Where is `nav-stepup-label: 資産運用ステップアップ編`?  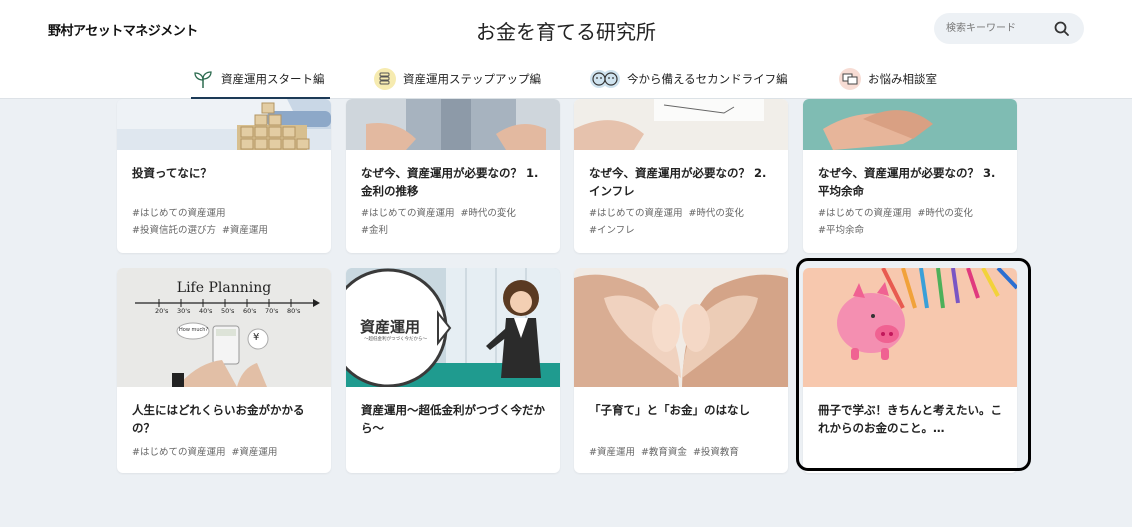 nav-stepup-label: 資産運用ステップアップ編 is located at coordinates (472, 78).